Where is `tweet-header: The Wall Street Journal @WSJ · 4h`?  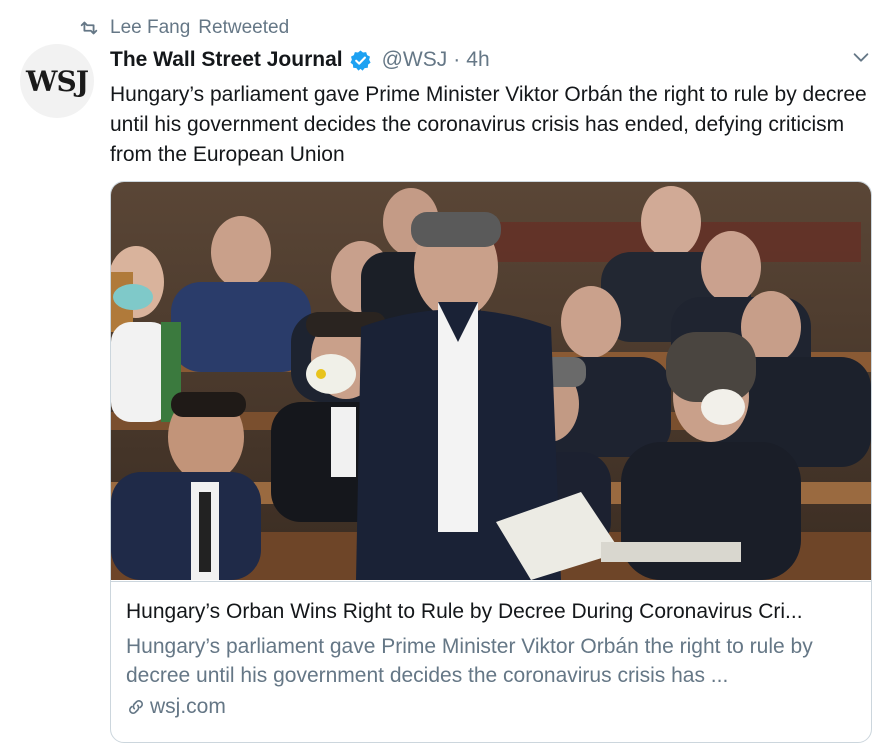 tweet-header: The Wall Street Journal @WSJ · 4h is located at coordinates (300, 60).